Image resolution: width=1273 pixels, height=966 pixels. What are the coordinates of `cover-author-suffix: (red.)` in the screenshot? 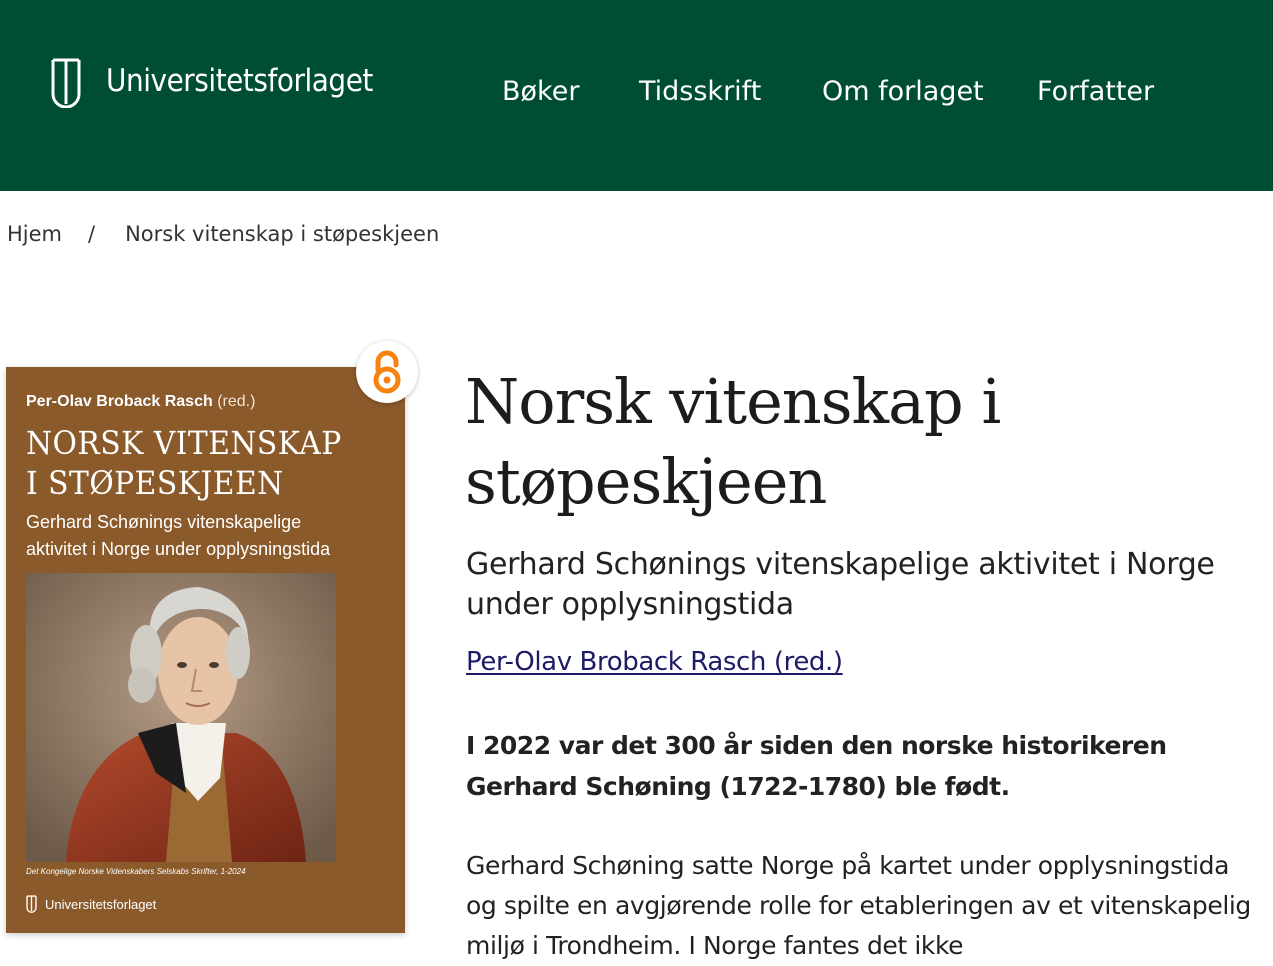 It's located at (236, 401).